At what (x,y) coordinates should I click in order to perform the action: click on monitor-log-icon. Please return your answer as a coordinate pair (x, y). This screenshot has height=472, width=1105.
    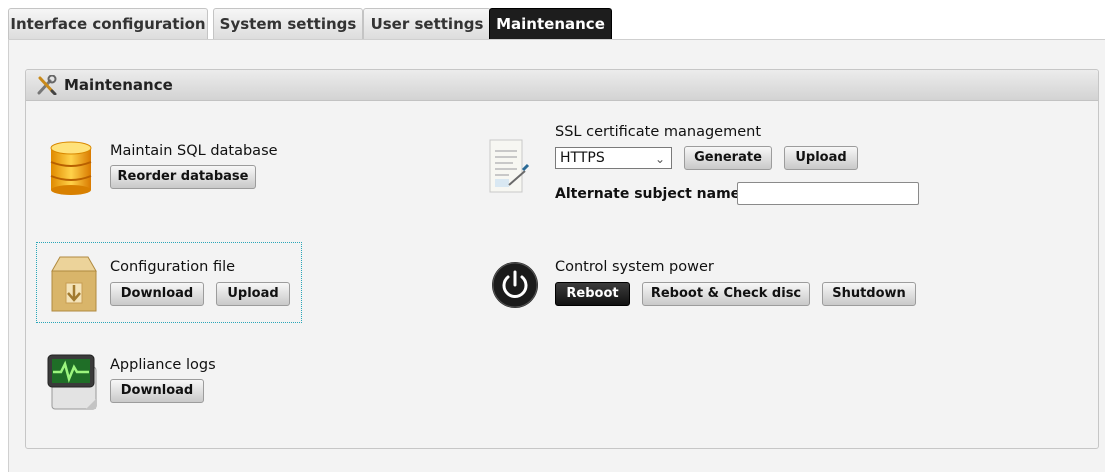
    Looking at the image, I should click on (72, 382).